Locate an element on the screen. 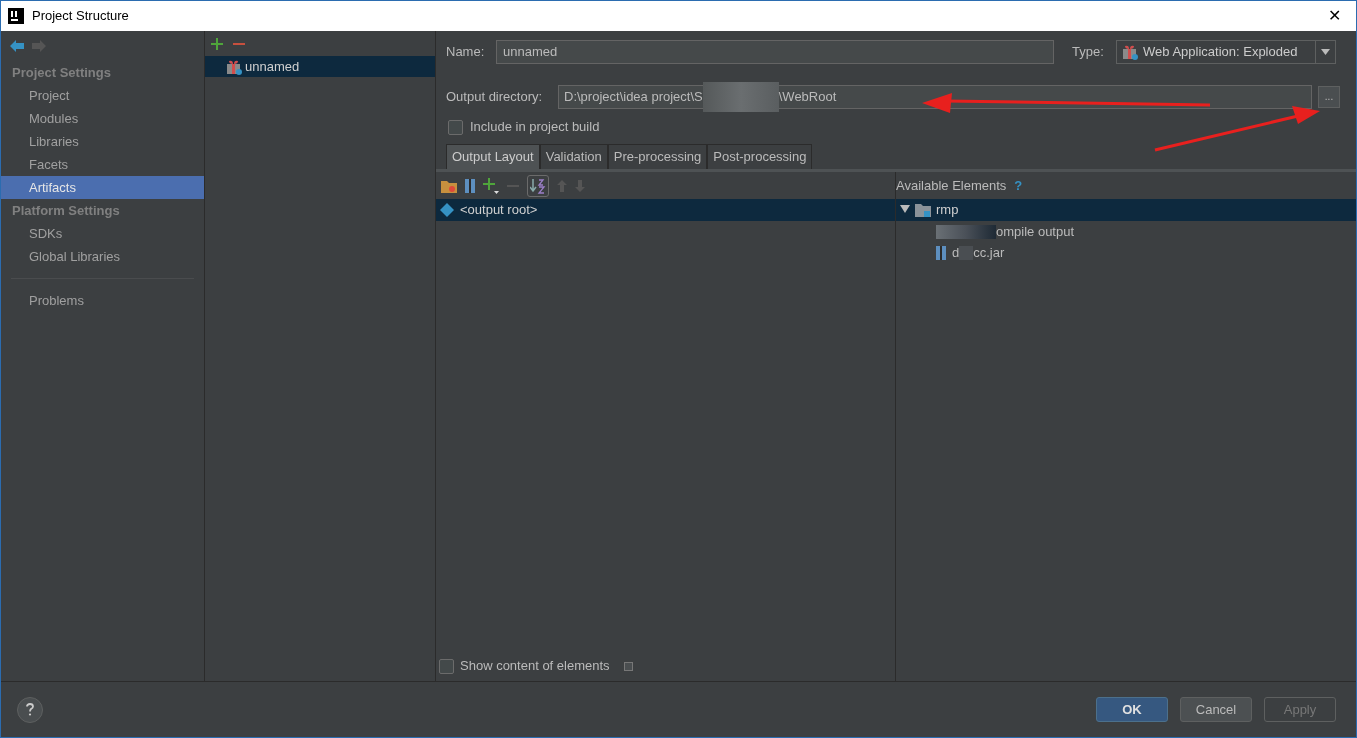  sidebar-item: Problems is located at coordinates (56, 300).